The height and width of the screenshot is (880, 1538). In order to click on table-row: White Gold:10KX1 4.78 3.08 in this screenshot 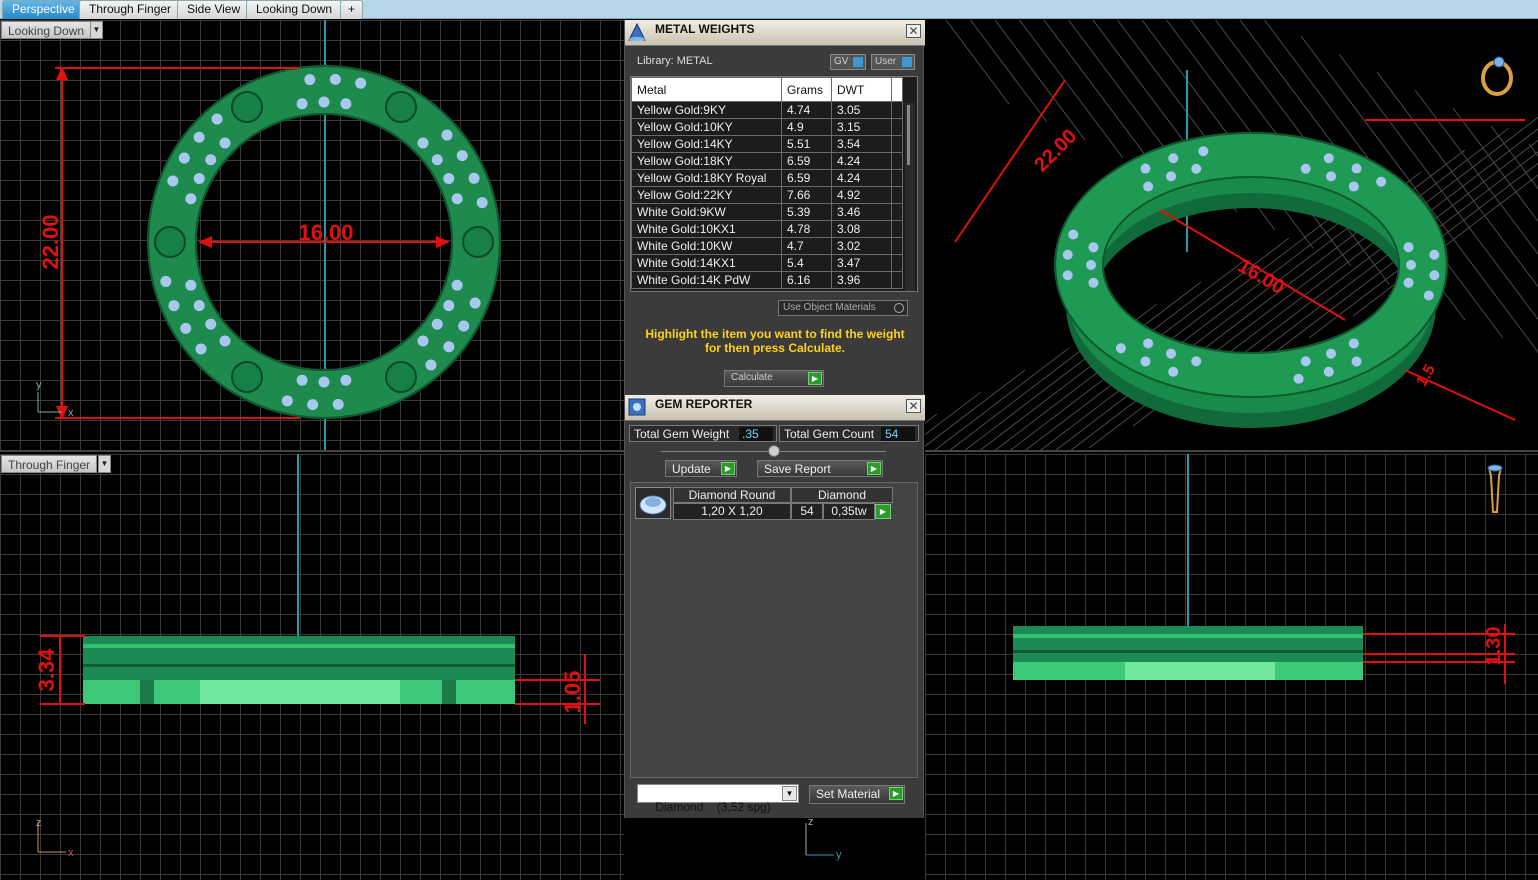, I will do `click(767, 229)`.